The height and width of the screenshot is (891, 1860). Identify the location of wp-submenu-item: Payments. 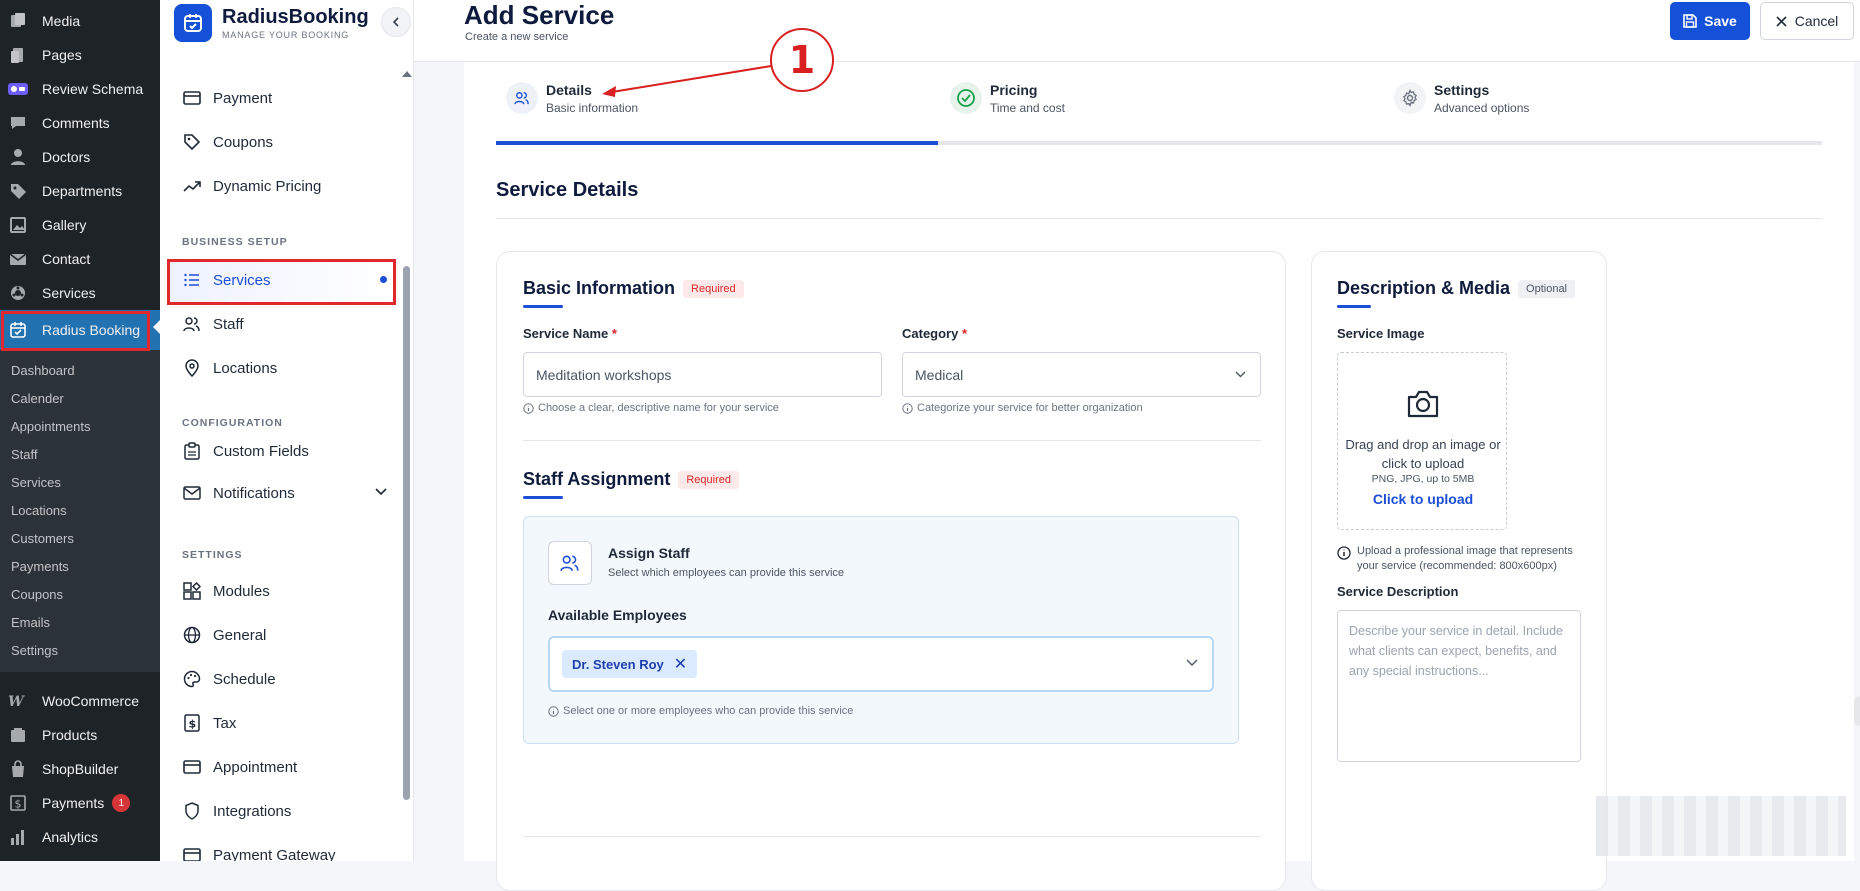
(80, 566).